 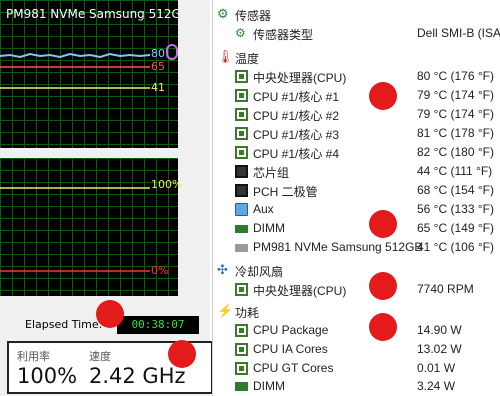 I want to click on row-value: 7740 RPM, so click(x=445, y=289).